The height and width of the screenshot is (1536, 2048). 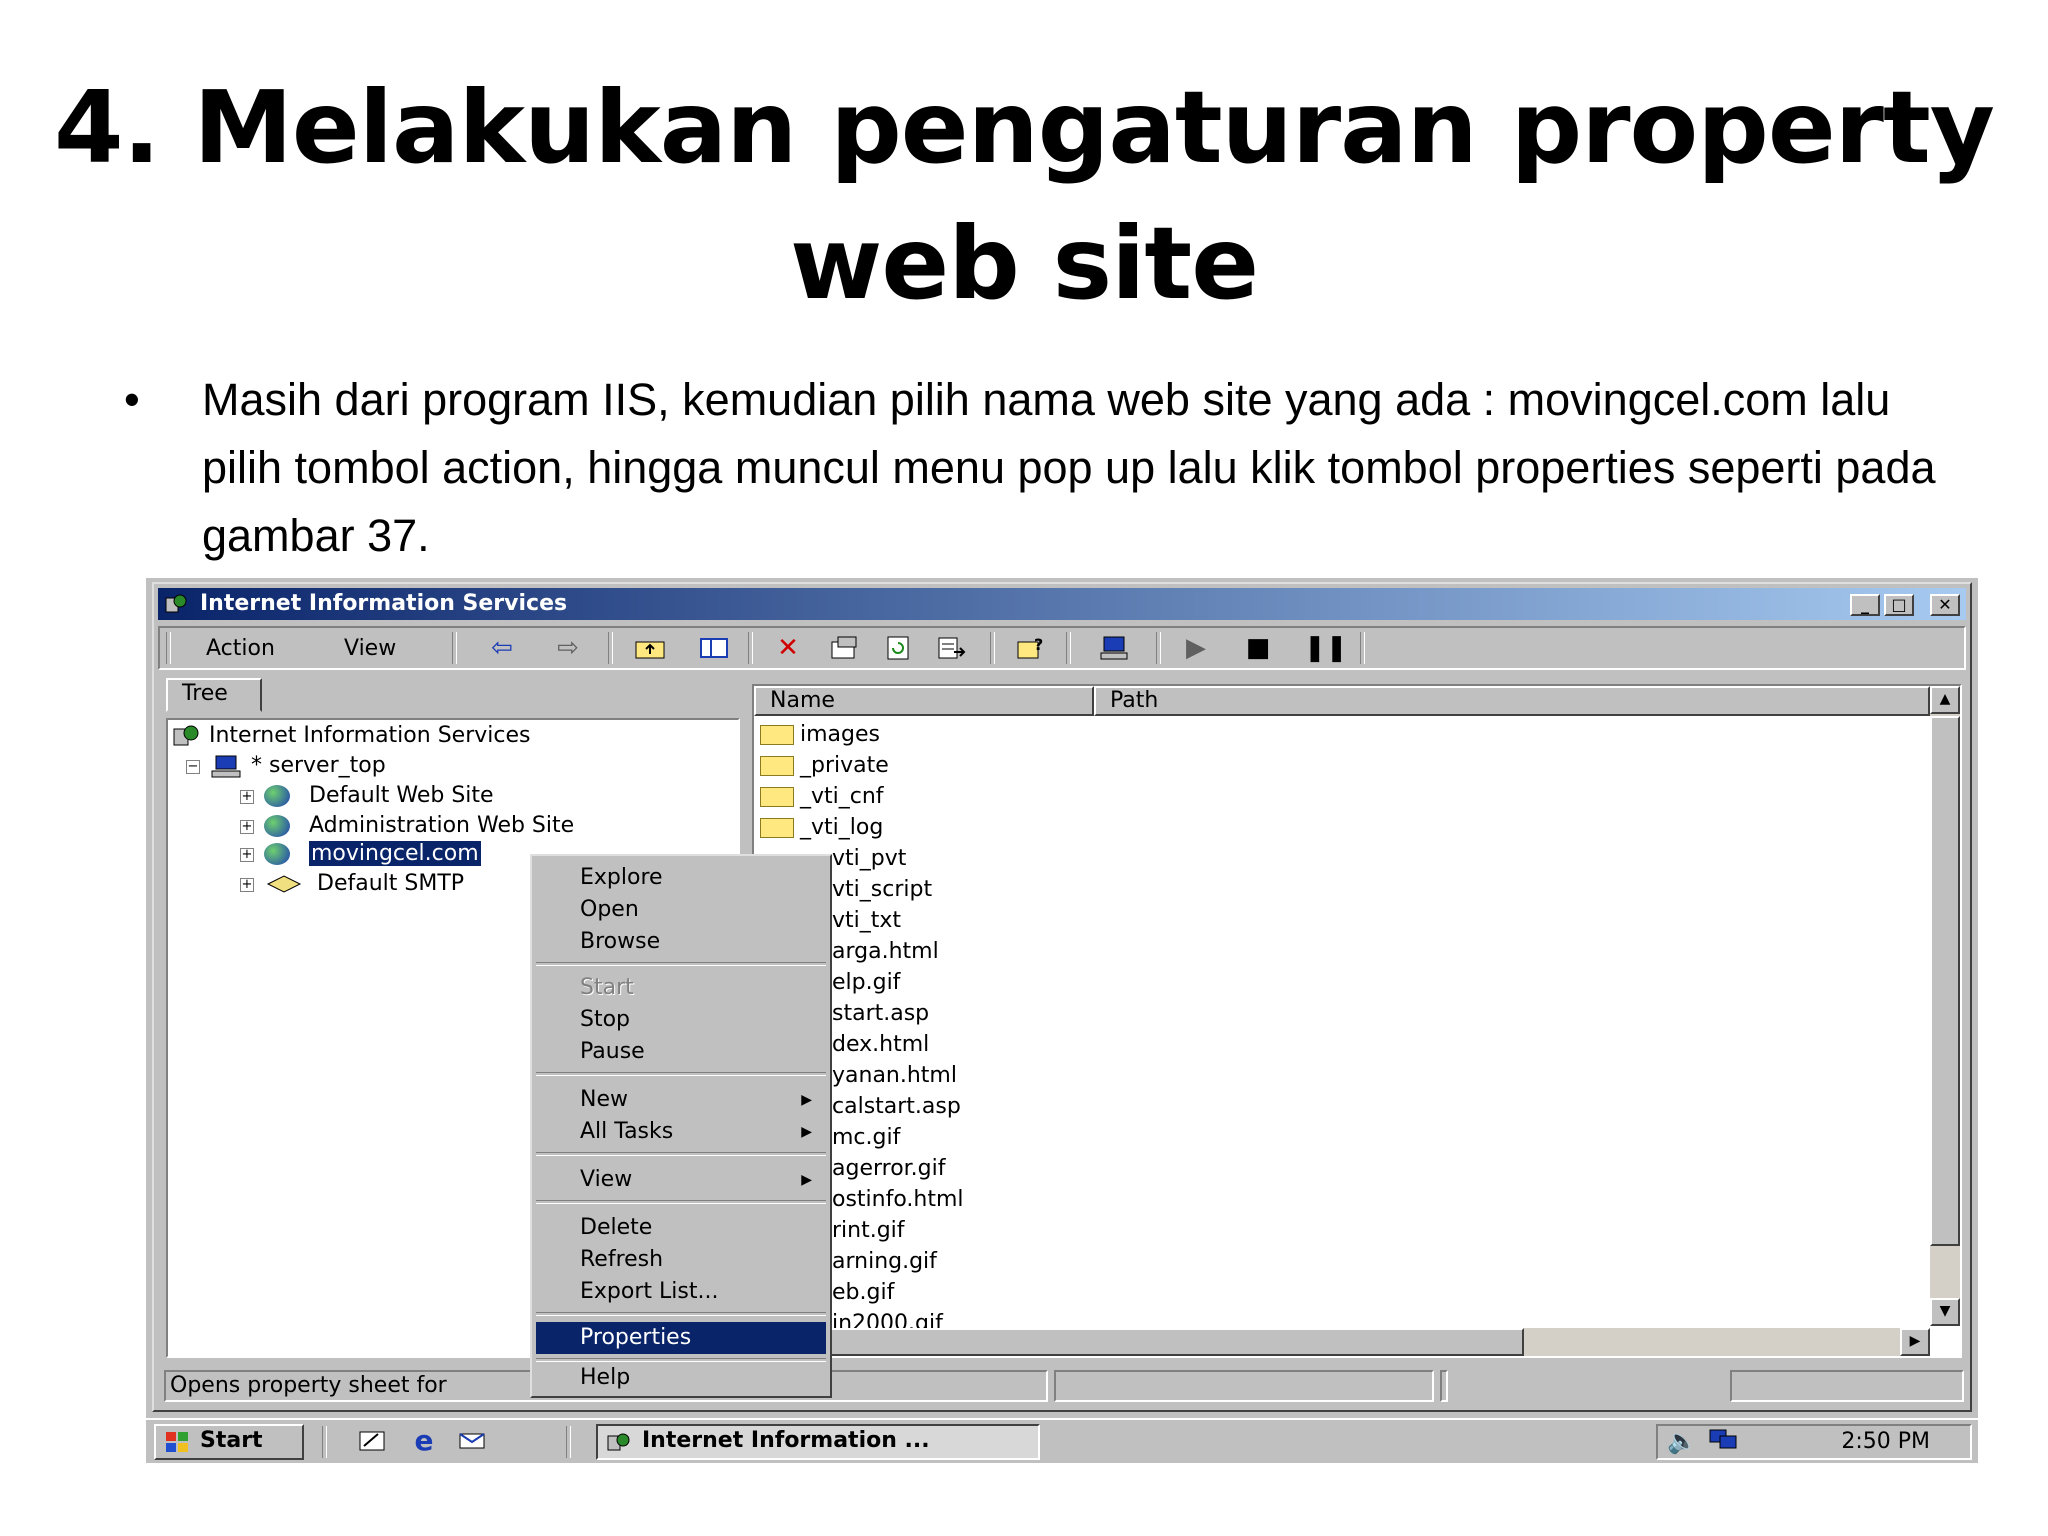 I want to click on internet-explorer-icon: e, so click(x=424, y=1441).